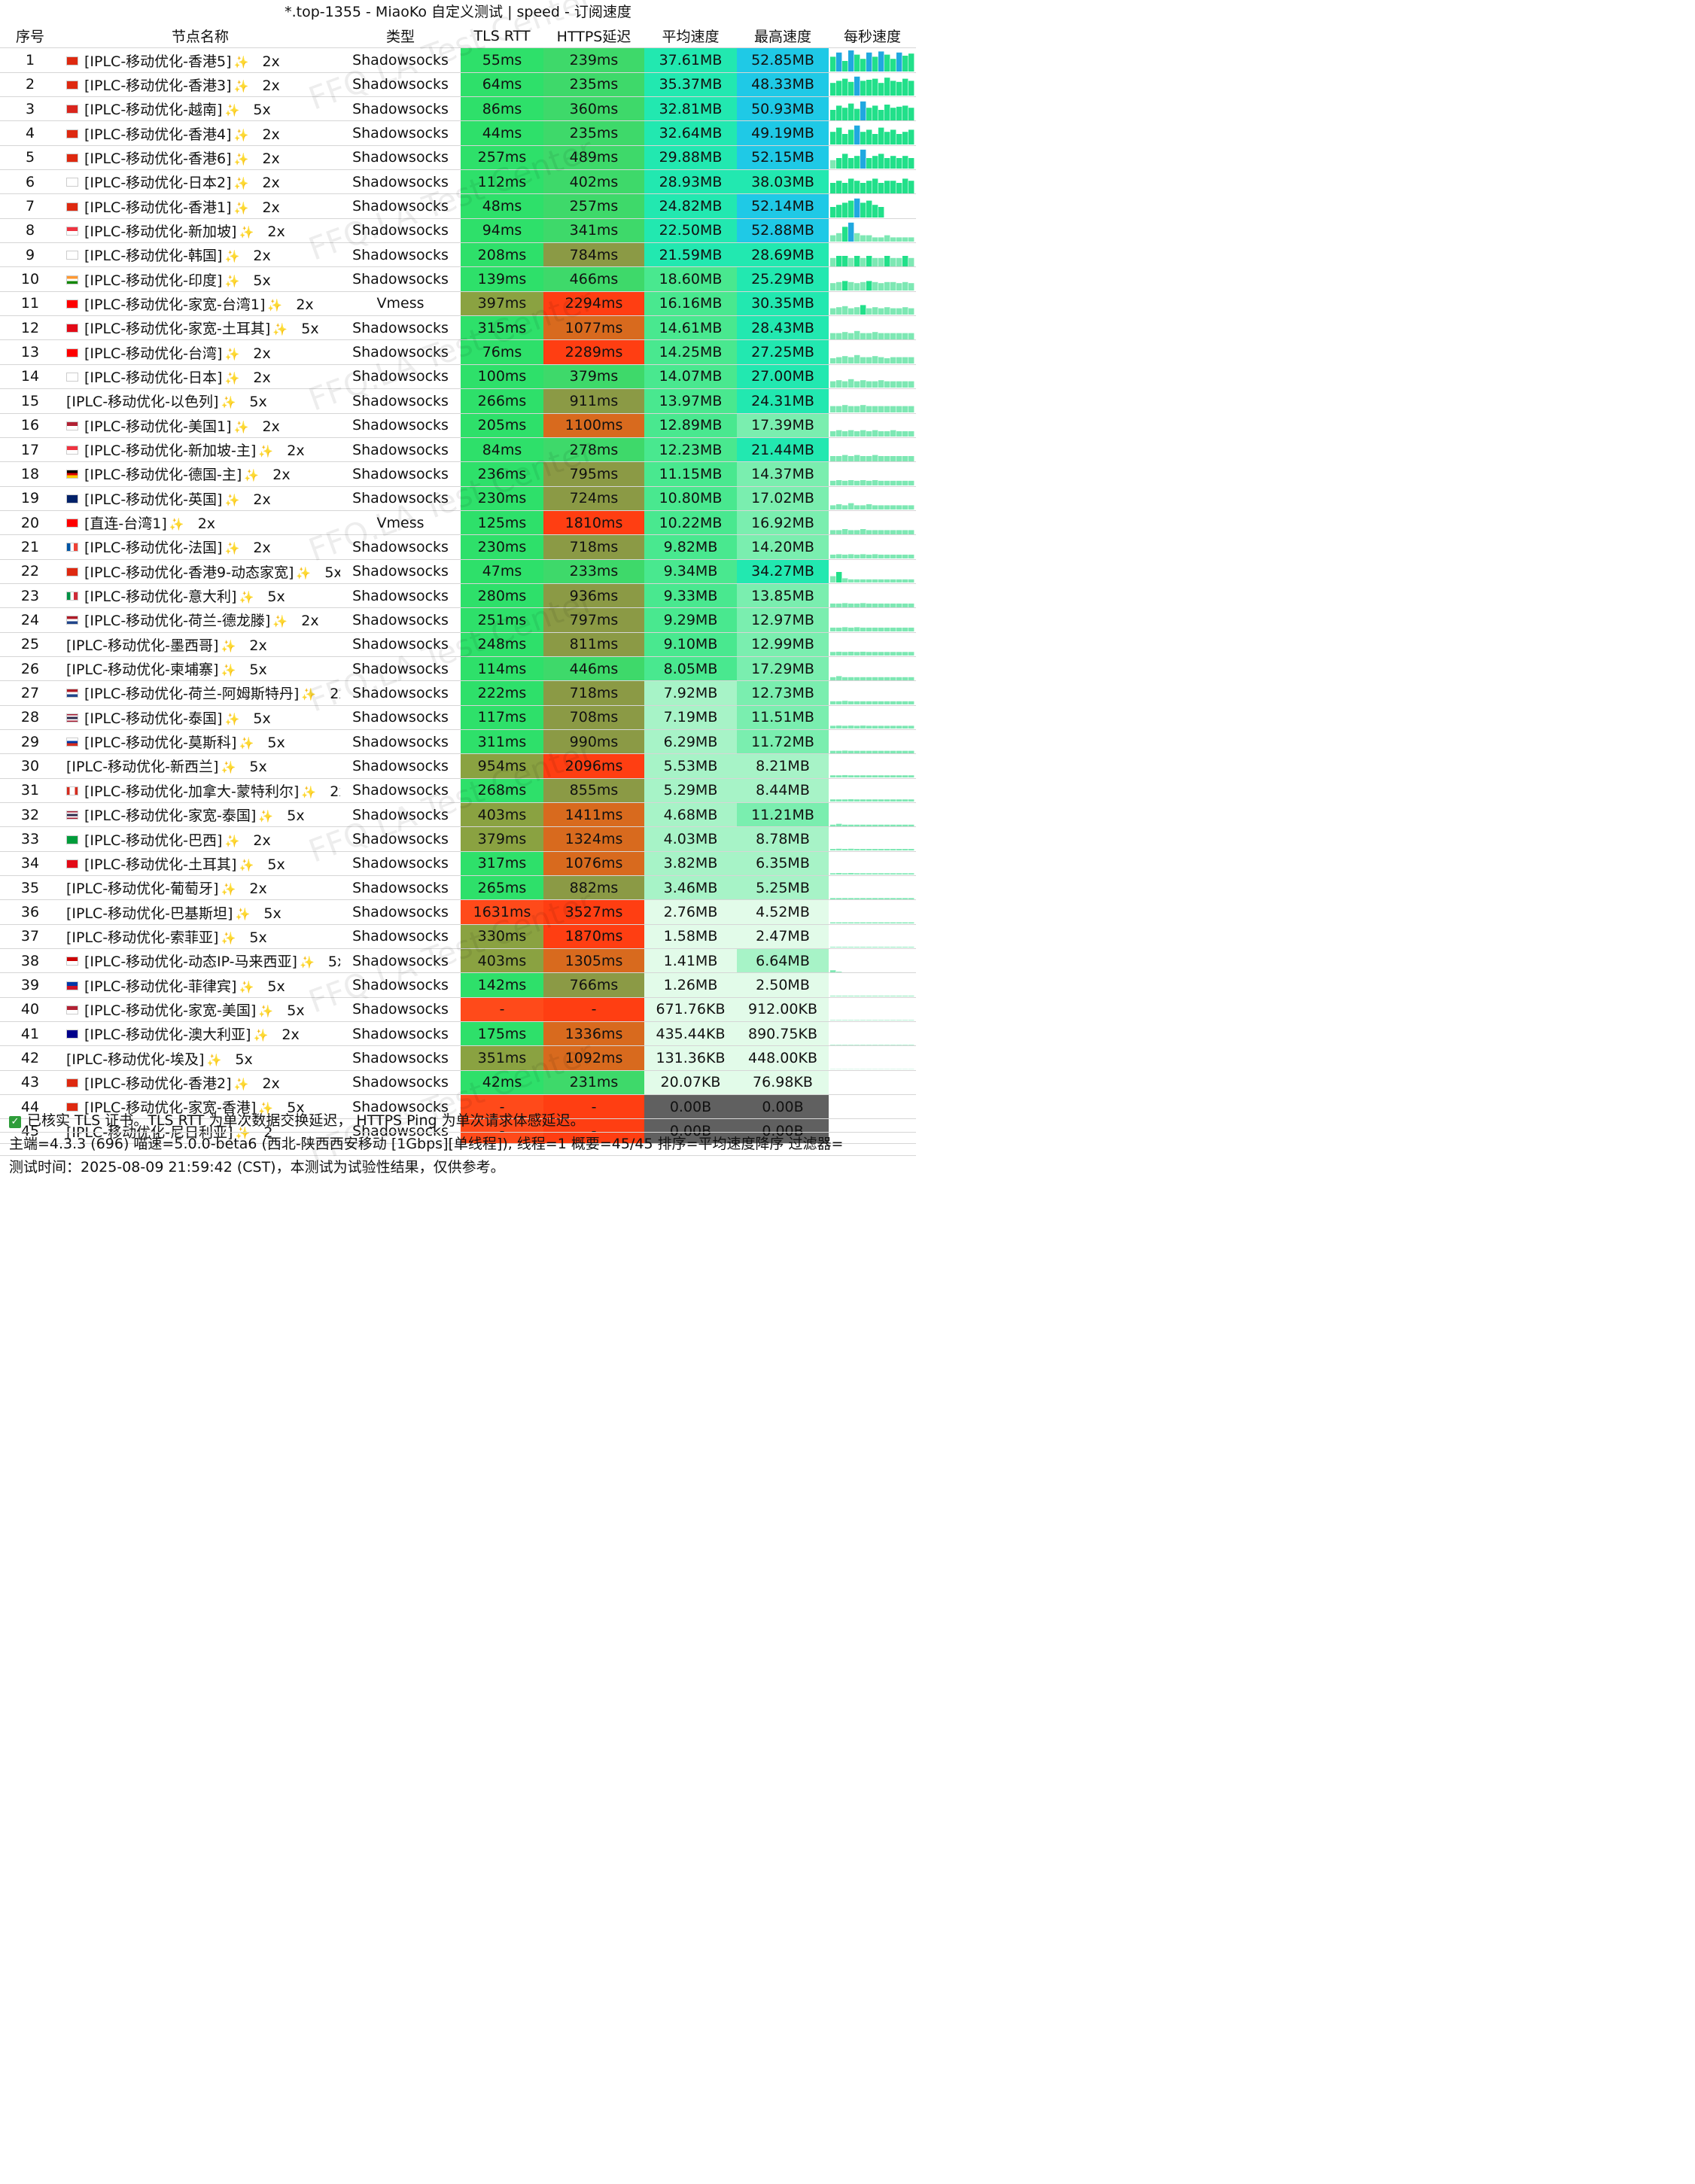  Describe the element at coordinates (593, 36) in the screenshot. I see `col-header-https-latency: HTTPS延迟` at that location.